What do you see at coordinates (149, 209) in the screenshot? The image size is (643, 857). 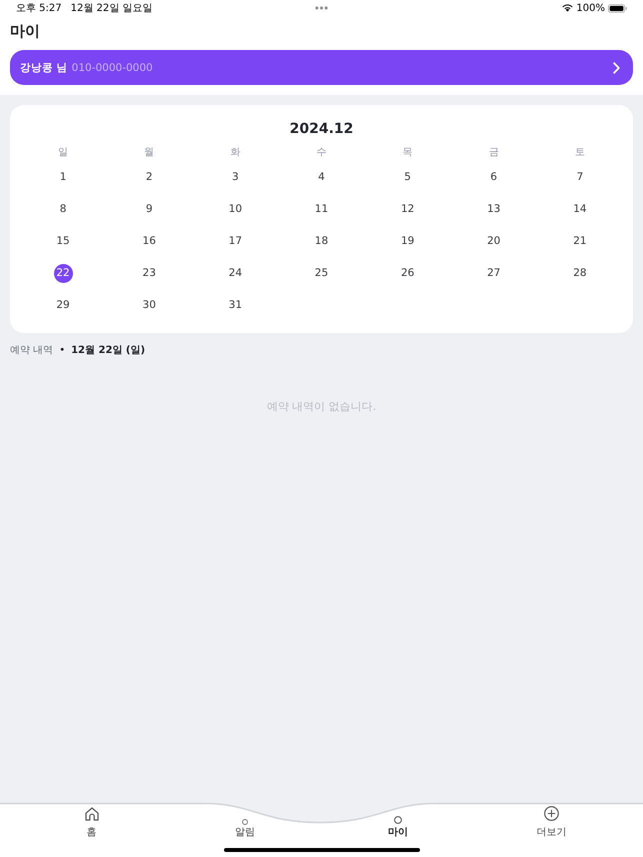 I see `calendar-day: 9` at bounding box center [149, 209].